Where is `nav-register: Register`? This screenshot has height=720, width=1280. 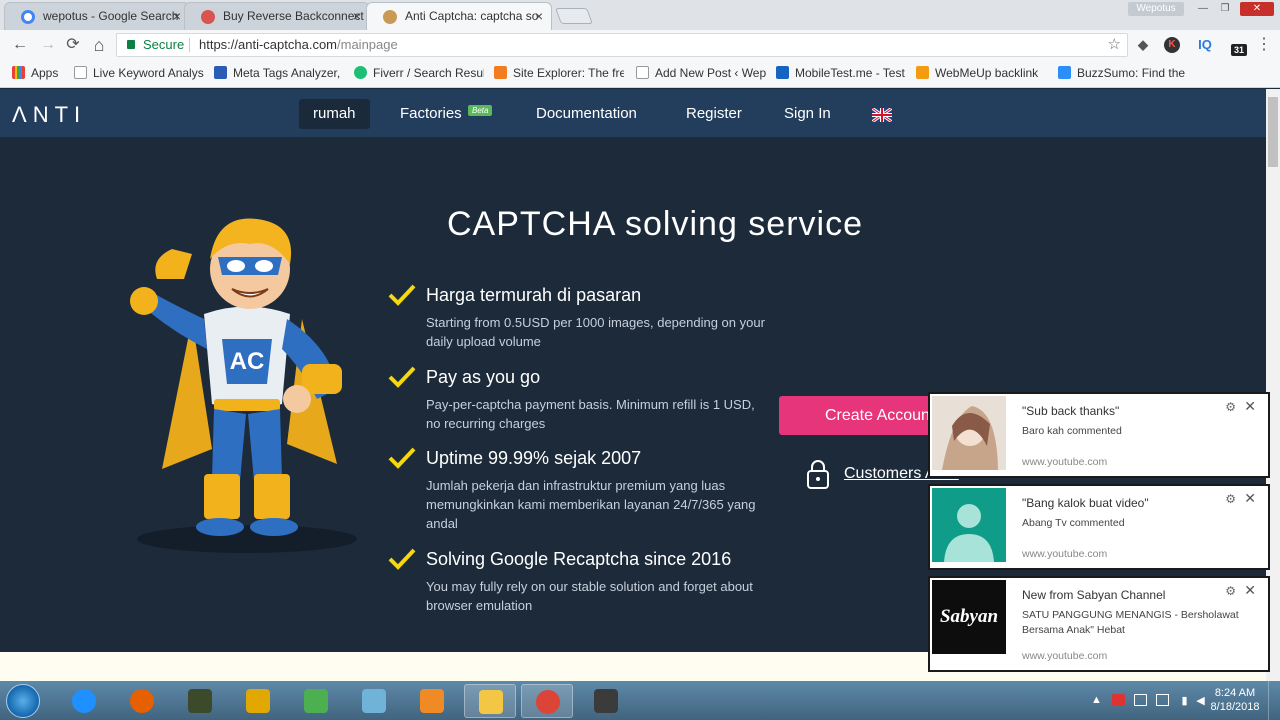
nav-register: Register is located at coordinates (714, 114).